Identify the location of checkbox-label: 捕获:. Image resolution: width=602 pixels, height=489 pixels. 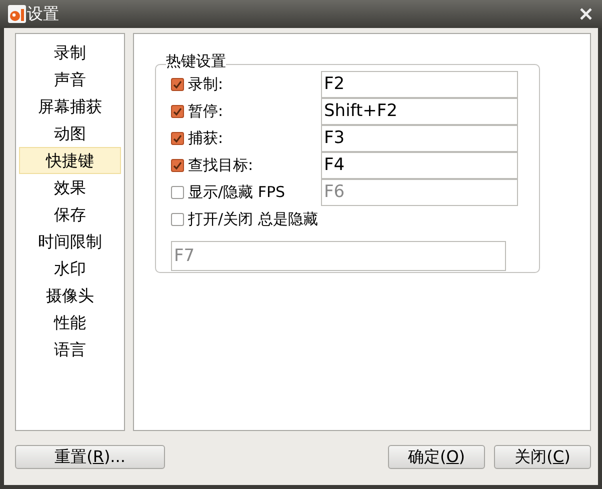
(206, 138).